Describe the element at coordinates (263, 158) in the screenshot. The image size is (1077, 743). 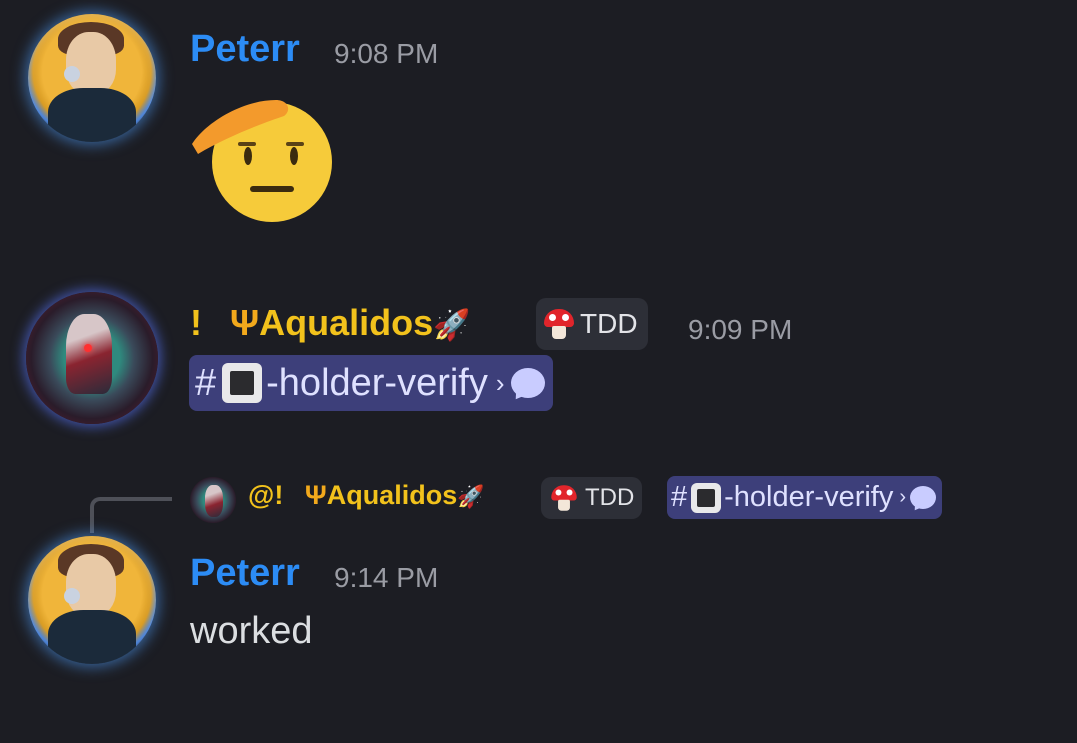
I see `saluting-face-emoji` at that location.